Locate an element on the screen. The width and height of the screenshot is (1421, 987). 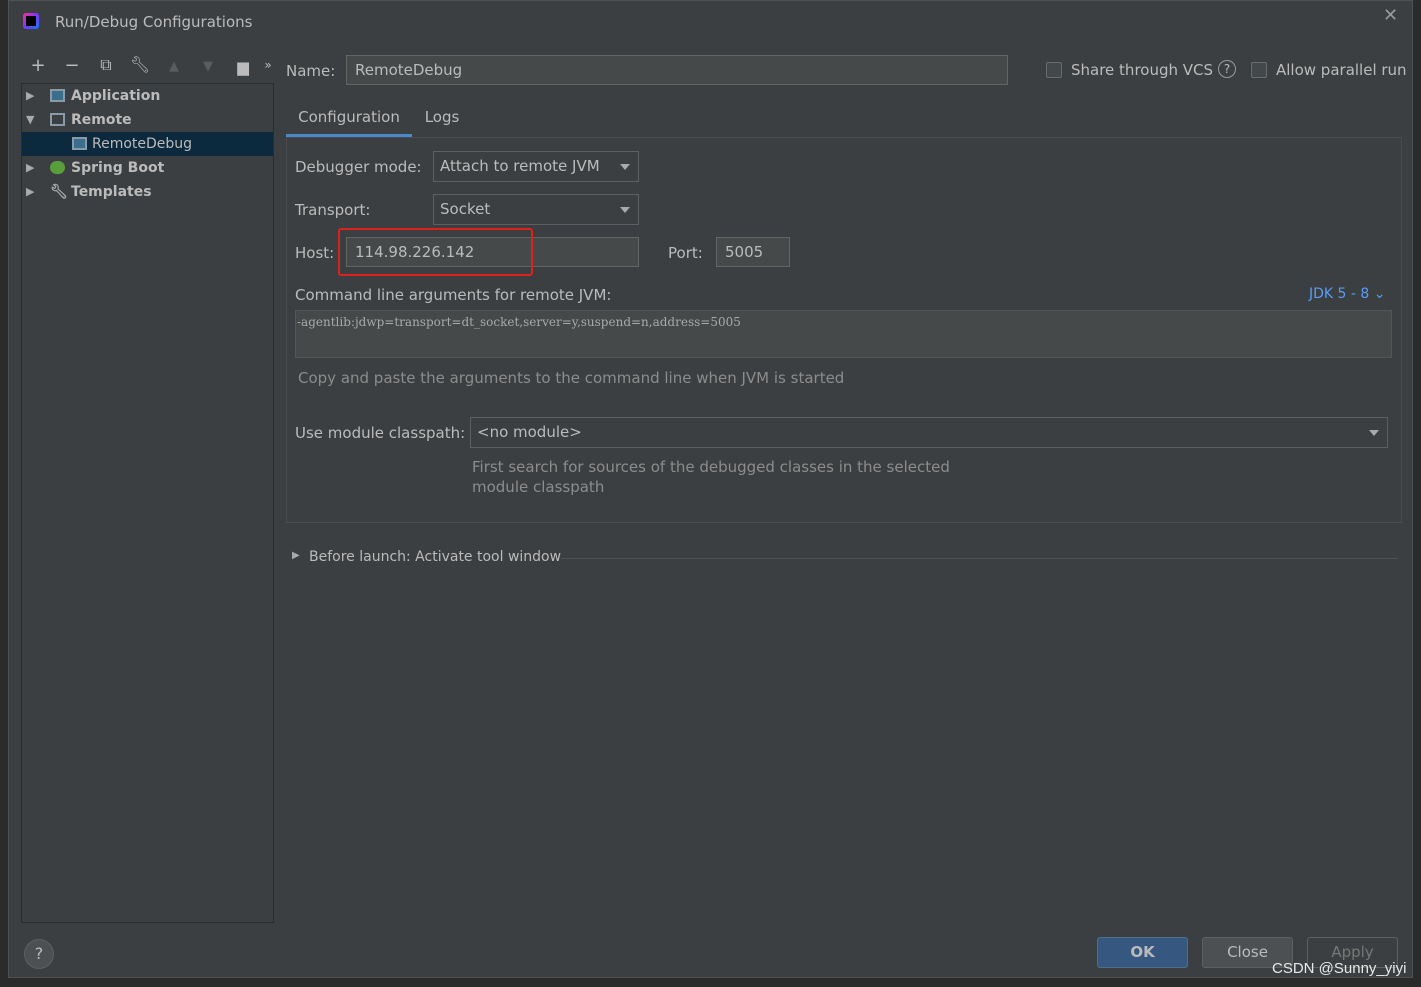
tab-label: Configuration is located at coordinates (349, 117).